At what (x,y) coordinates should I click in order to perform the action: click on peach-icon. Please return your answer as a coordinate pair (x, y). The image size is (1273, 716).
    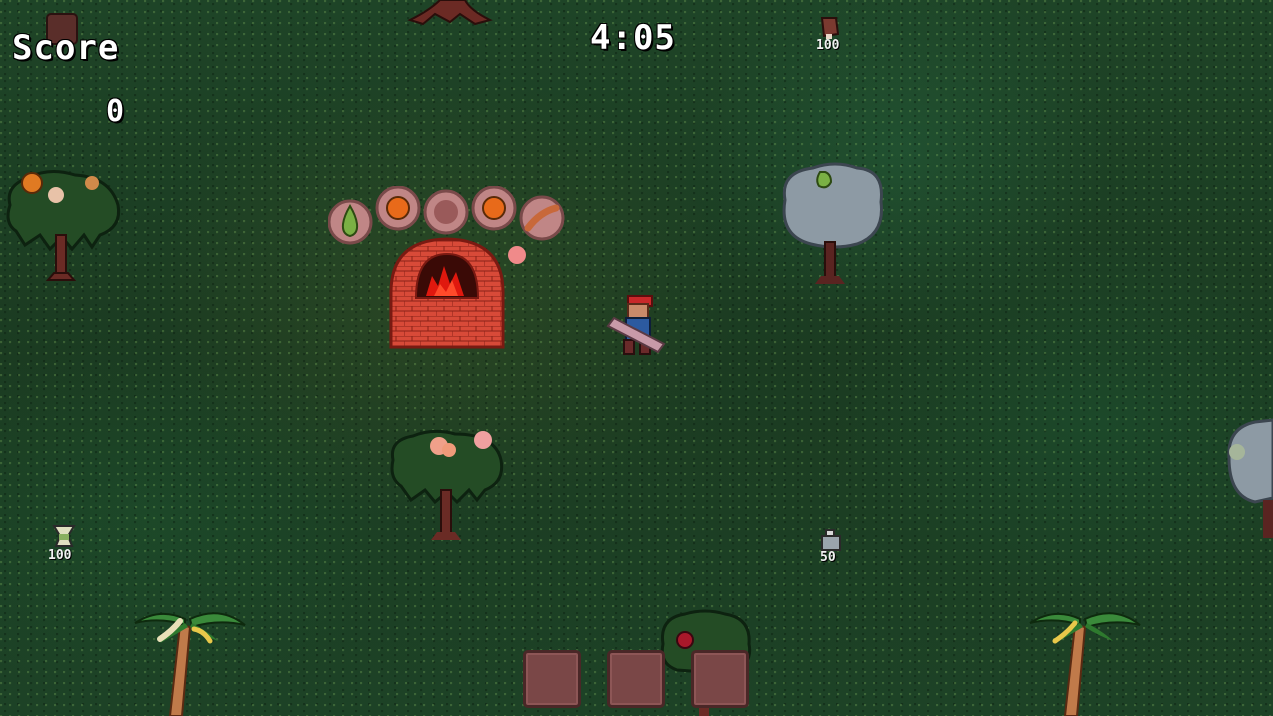
    Looking at the image, I should click on (517, 255).